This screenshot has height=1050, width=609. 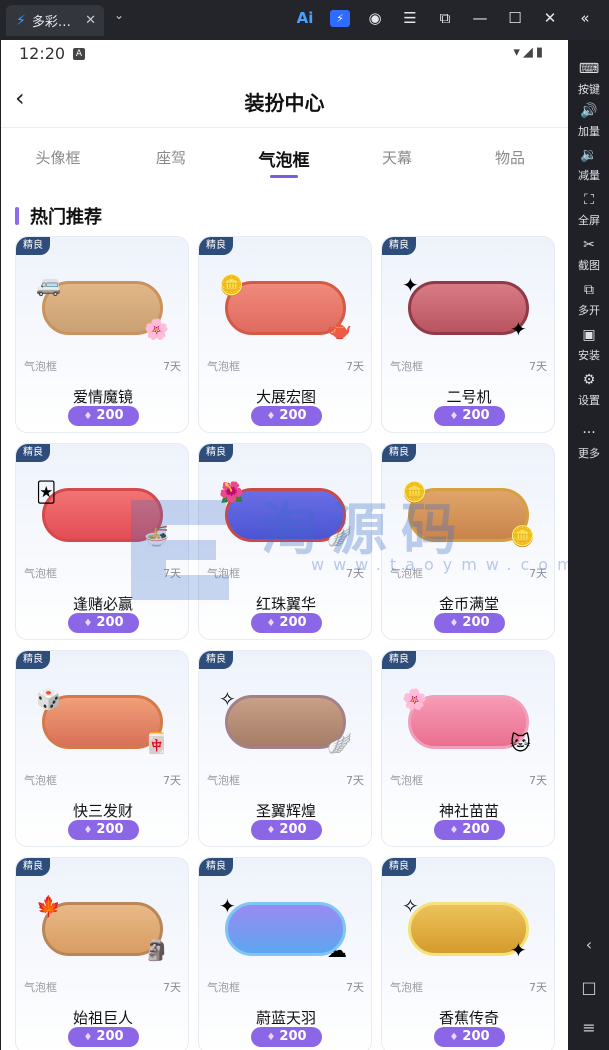 I want to click on item-card: 精良 🌺 🪽 气泡框 7天 红珠翼华 ♦ 200, so click(x=285, y=541).